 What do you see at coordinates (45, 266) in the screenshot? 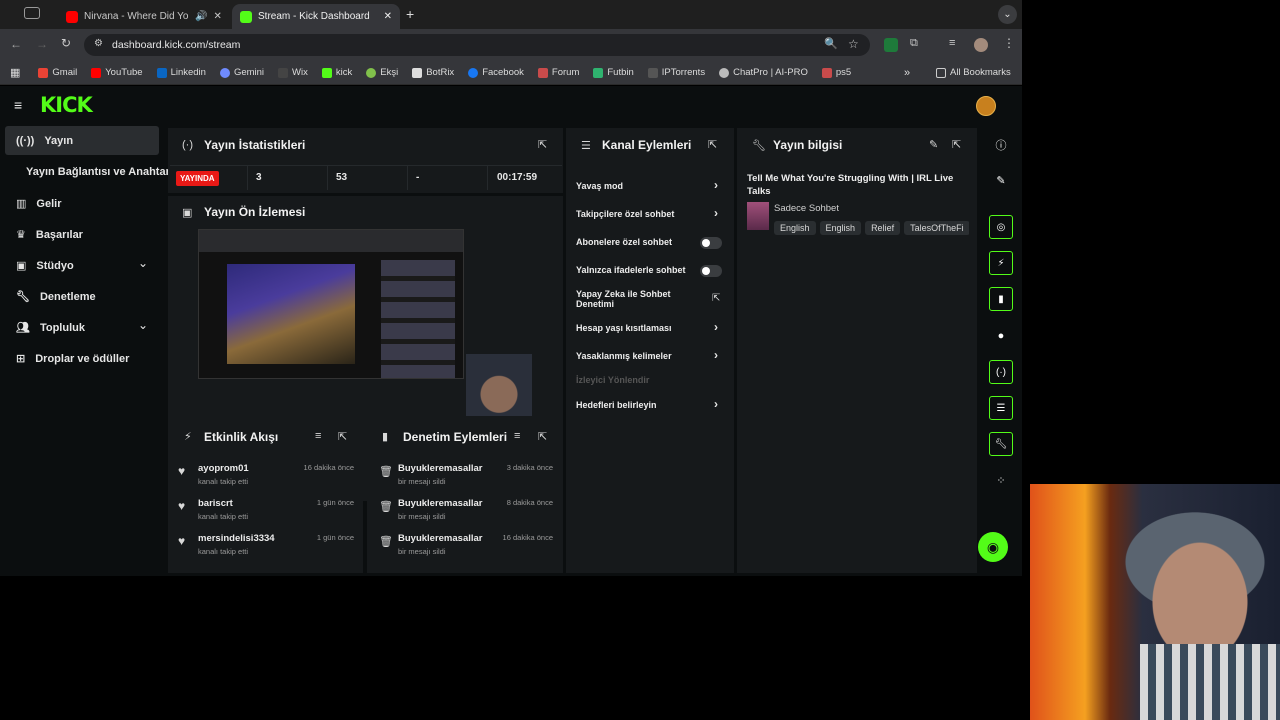
I see `sidebar-studyo: ▣ Stüdyo` at bounding box center [45, 266].